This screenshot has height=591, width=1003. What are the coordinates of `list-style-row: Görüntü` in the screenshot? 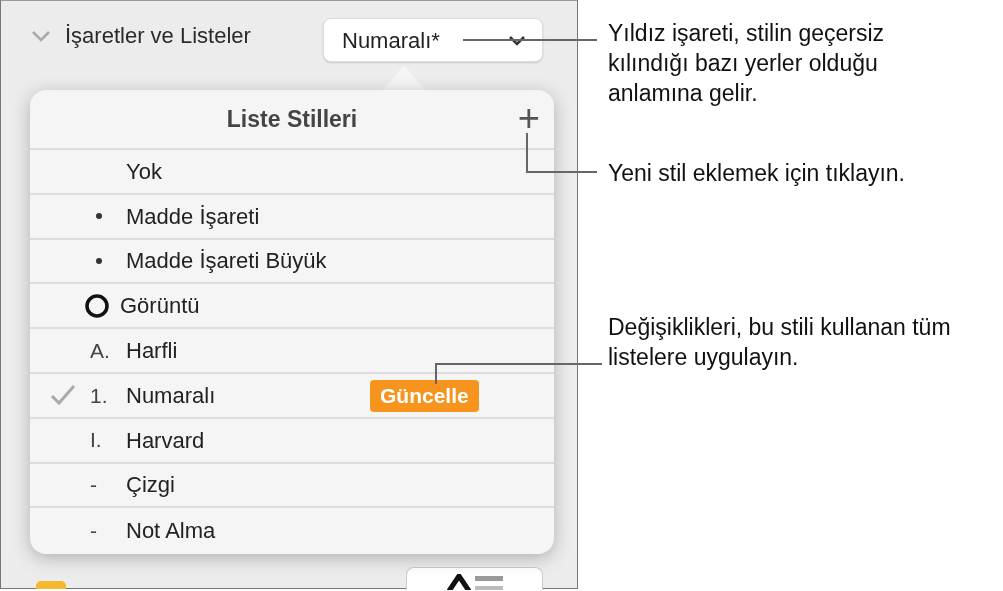 It's located at (292, 307).